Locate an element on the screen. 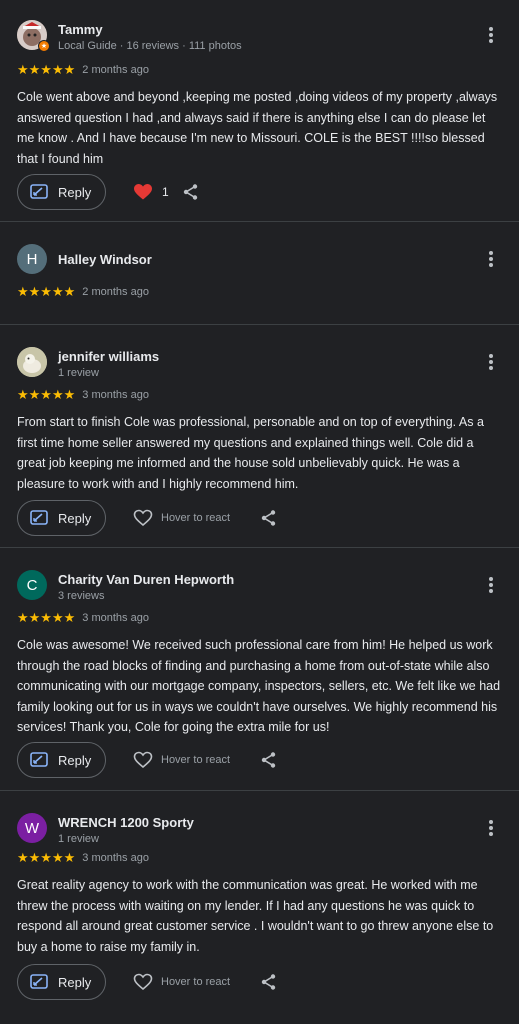 The width and height of the screenshot is (519, 1024). review-header: jennifer williams 1 review is located at coordinates (268, 363).